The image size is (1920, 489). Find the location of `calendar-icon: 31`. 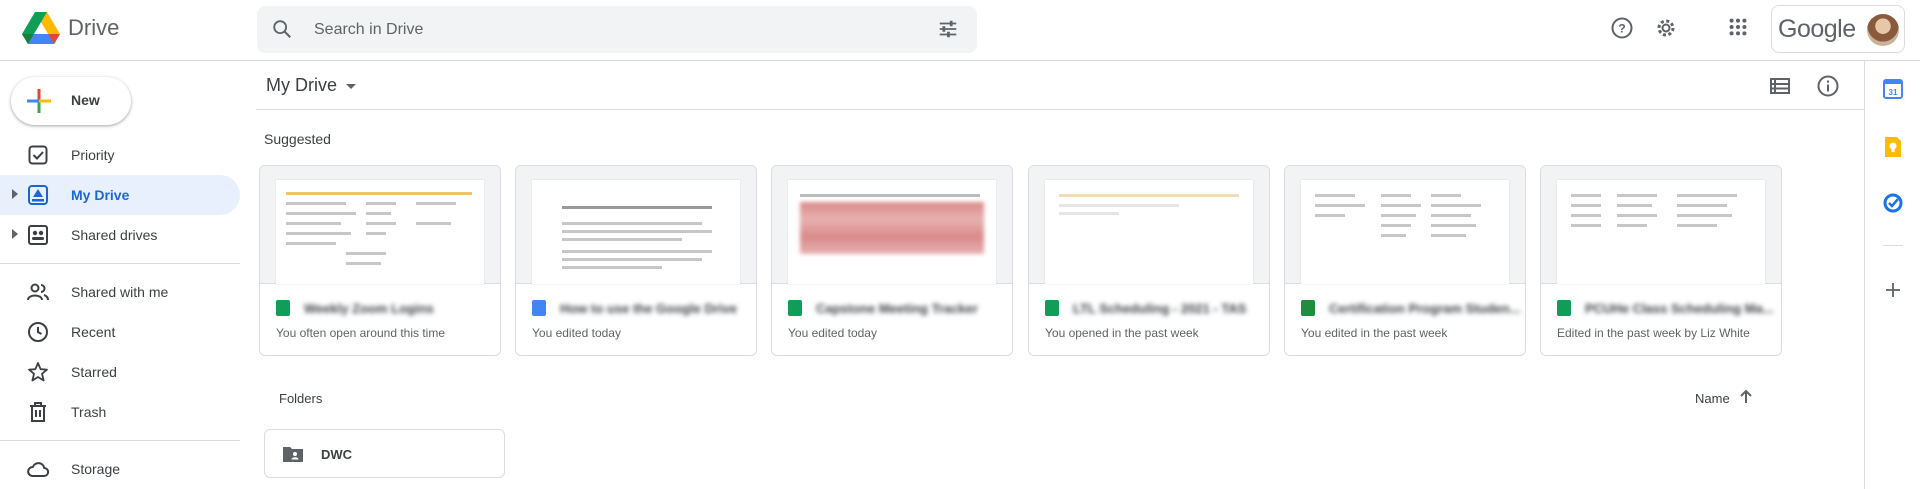

calendar-icon: 31 is located at coordinates (1893, 89).